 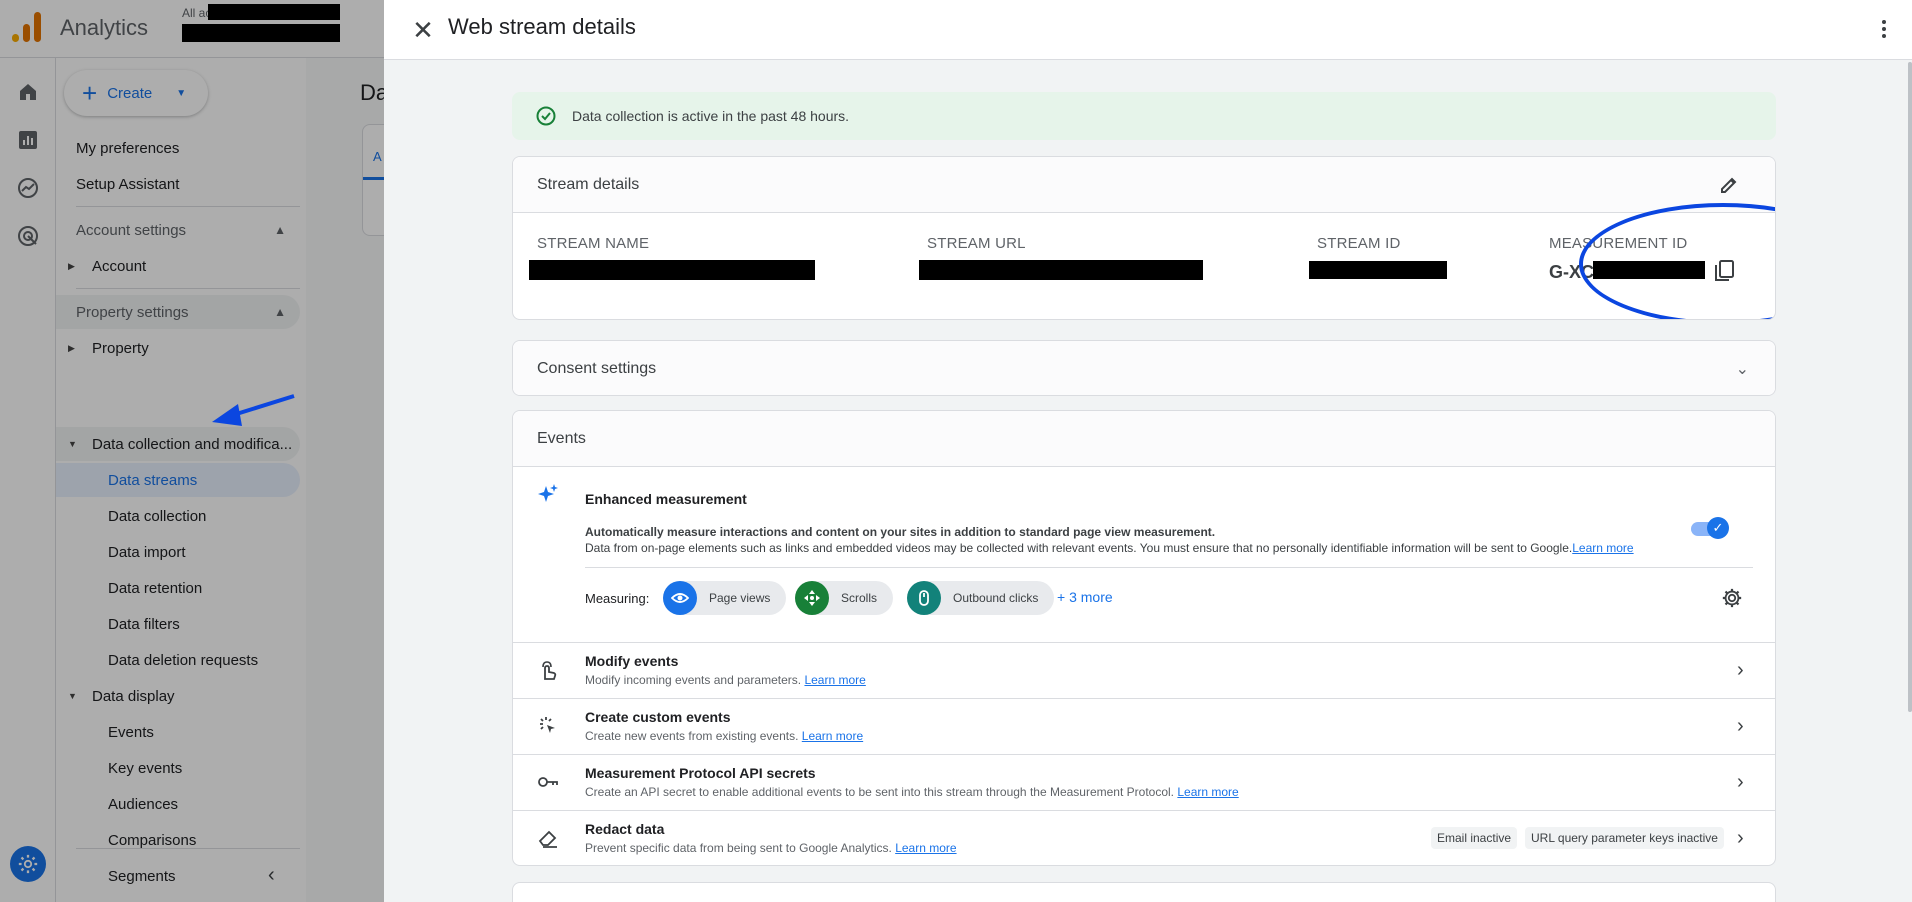 I want to click on panel-header: ✕ Web stream details, so click(x=1148, y=30).